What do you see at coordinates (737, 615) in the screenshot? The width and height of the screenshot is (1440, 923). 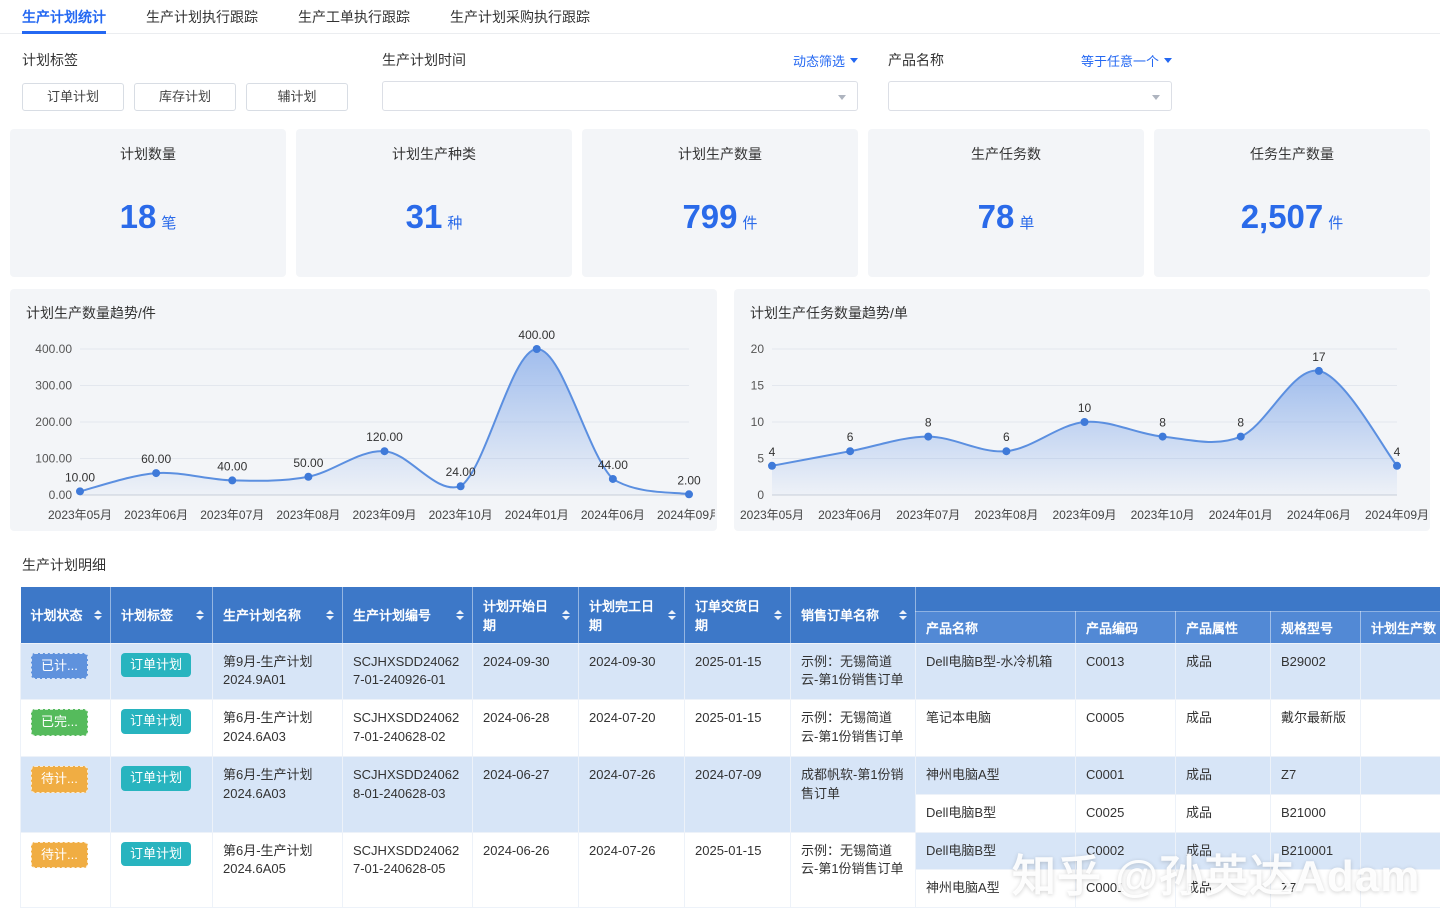 I see `column-header: 订单交货日期` at bounding box center [737, 615].